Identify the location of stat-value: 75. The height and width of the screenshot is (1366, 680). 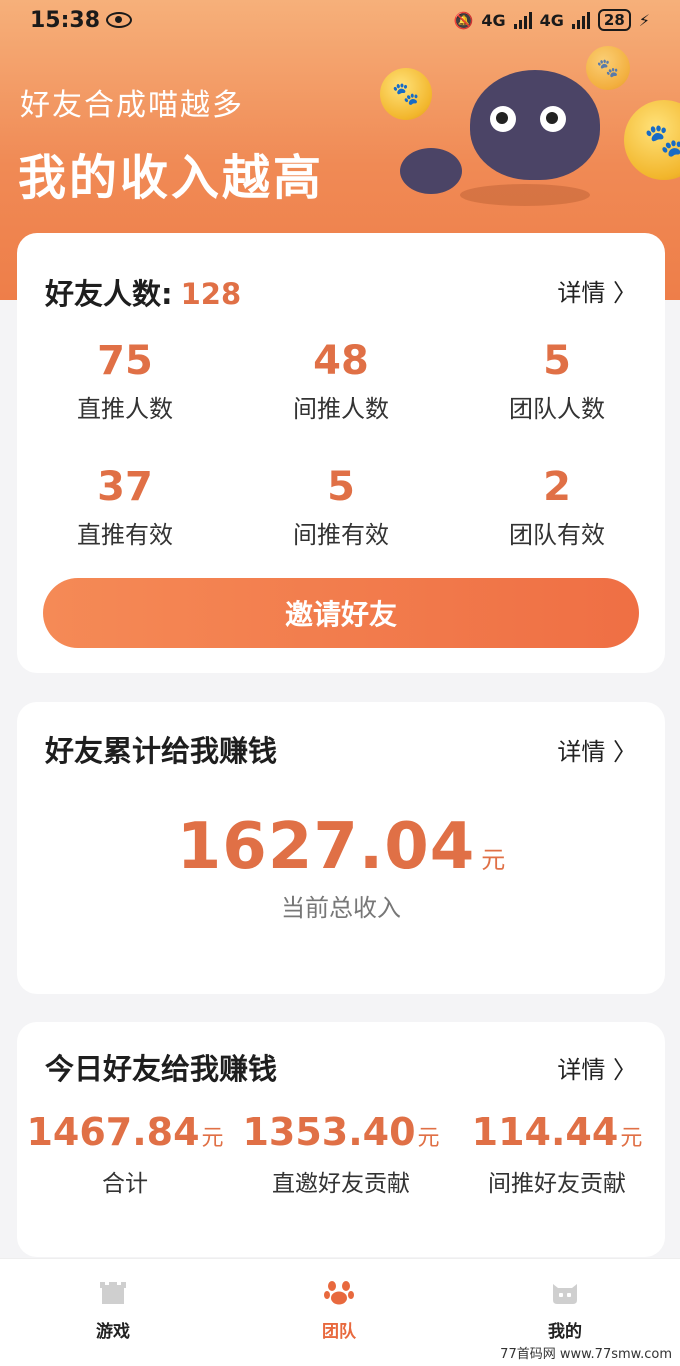
(125, 361).